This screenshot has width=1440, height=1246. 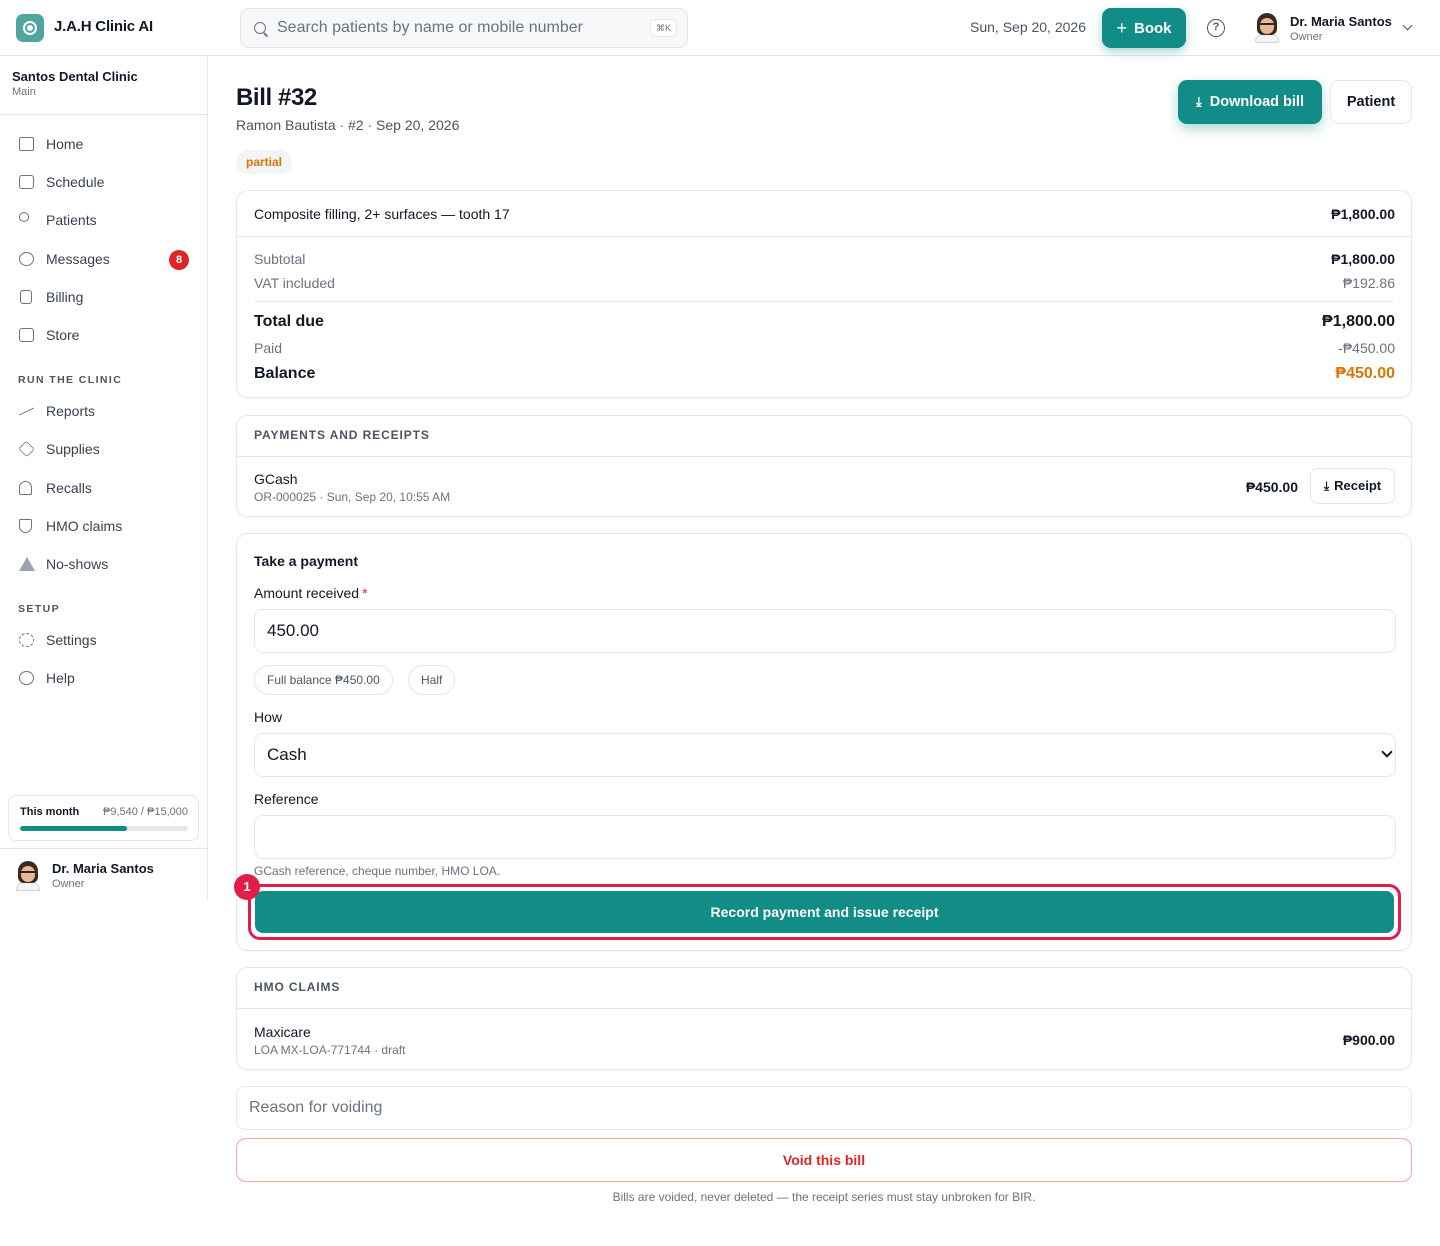 I want to click on how-label: How, so click(x=268, y=717).